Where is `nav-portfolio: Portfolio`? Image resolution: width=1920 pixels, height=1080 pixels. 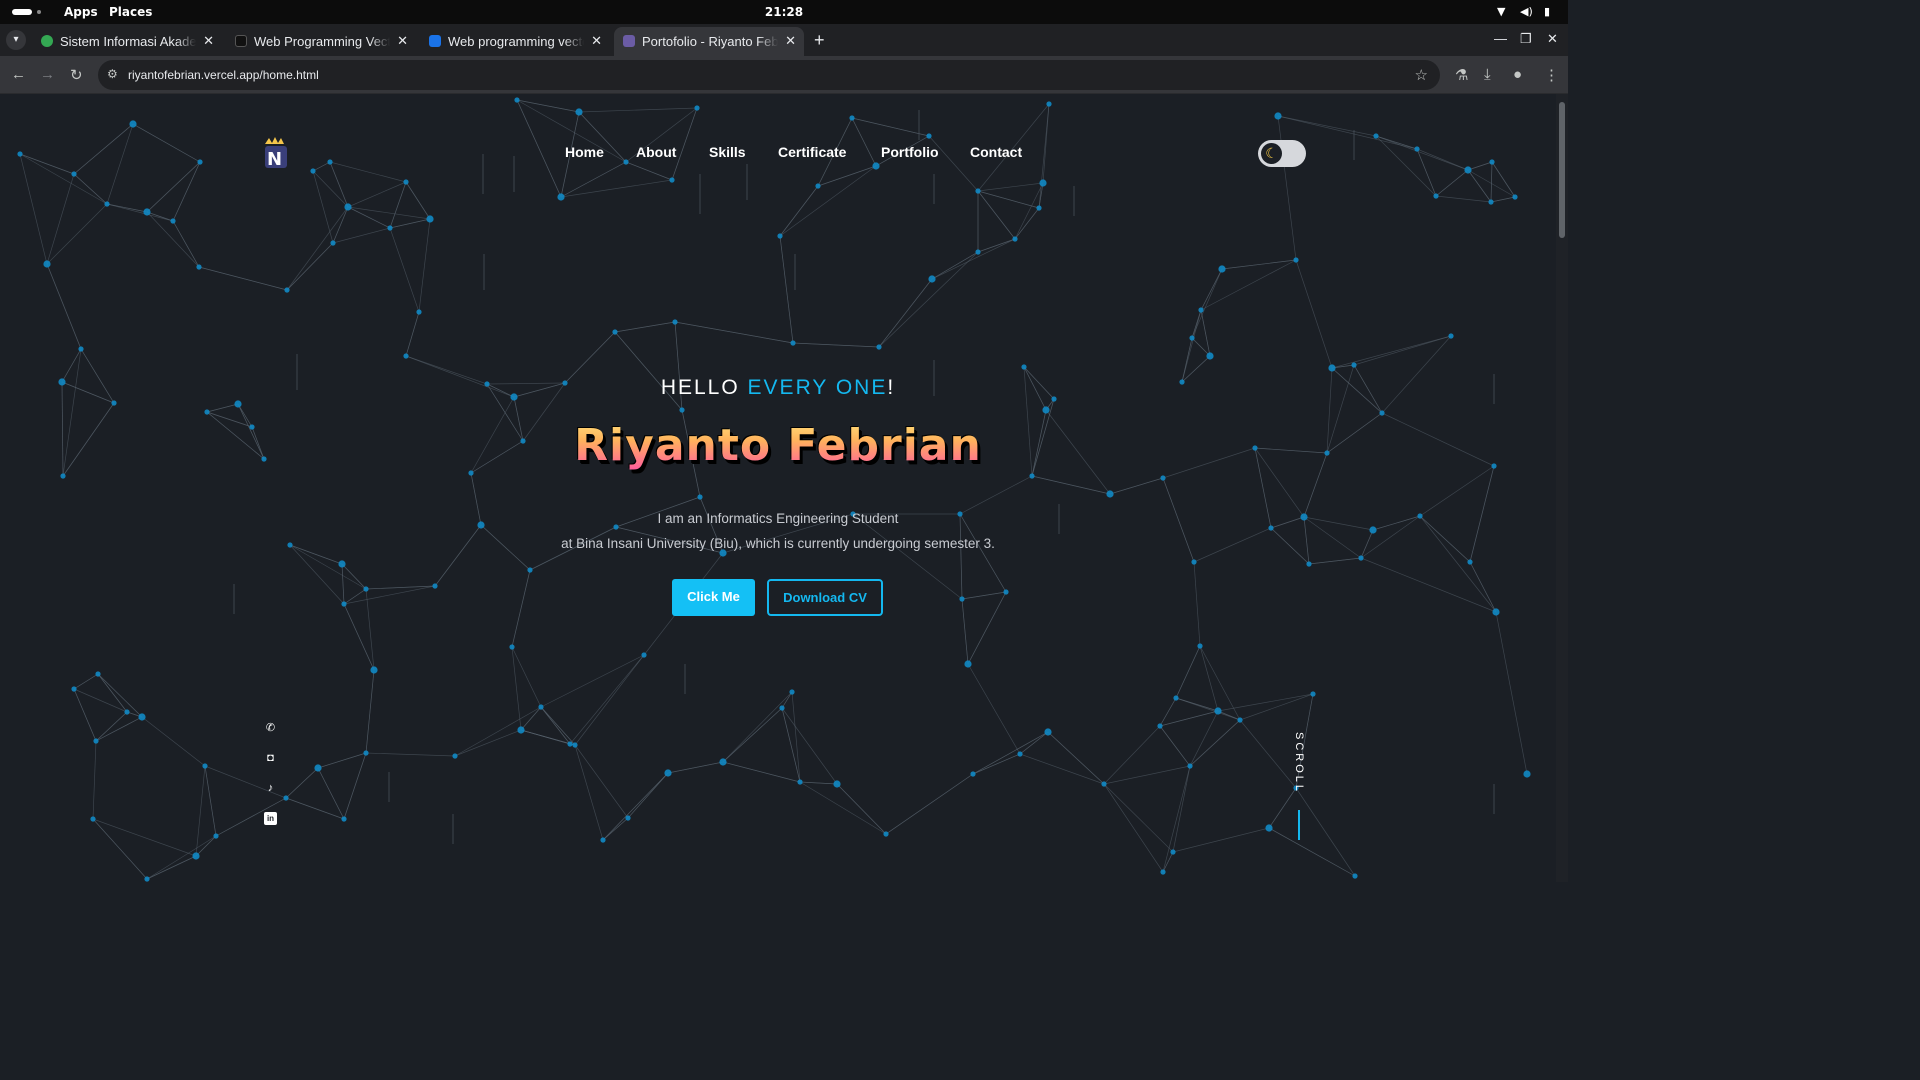 nav-portfolio: Portfolio is located at coordinates (910, 152).